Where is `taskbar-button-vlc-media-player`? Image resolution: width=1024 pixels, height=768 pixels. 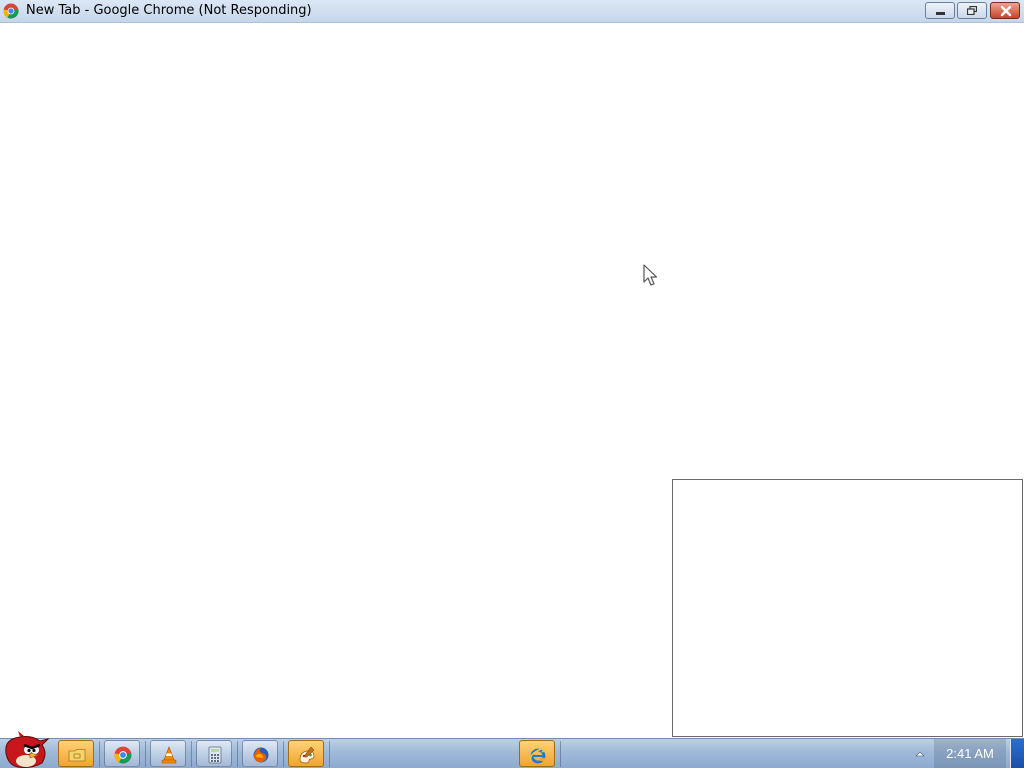
taskbar-button-vlc-media-player is located at coordinates (168, 753).